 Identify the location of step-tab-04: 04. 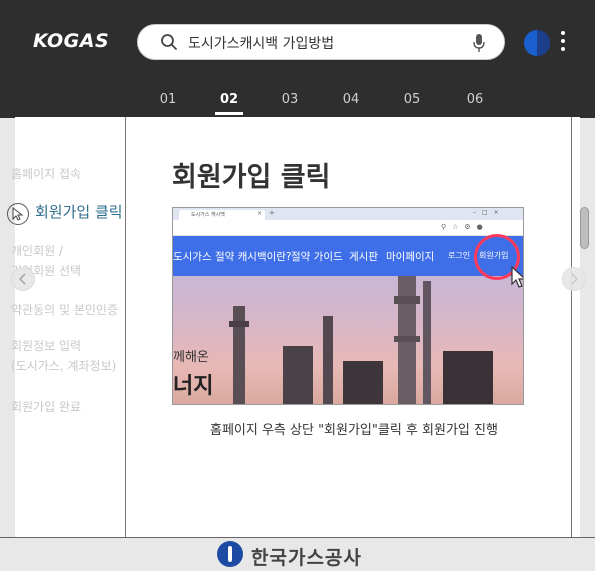
(351, 99).